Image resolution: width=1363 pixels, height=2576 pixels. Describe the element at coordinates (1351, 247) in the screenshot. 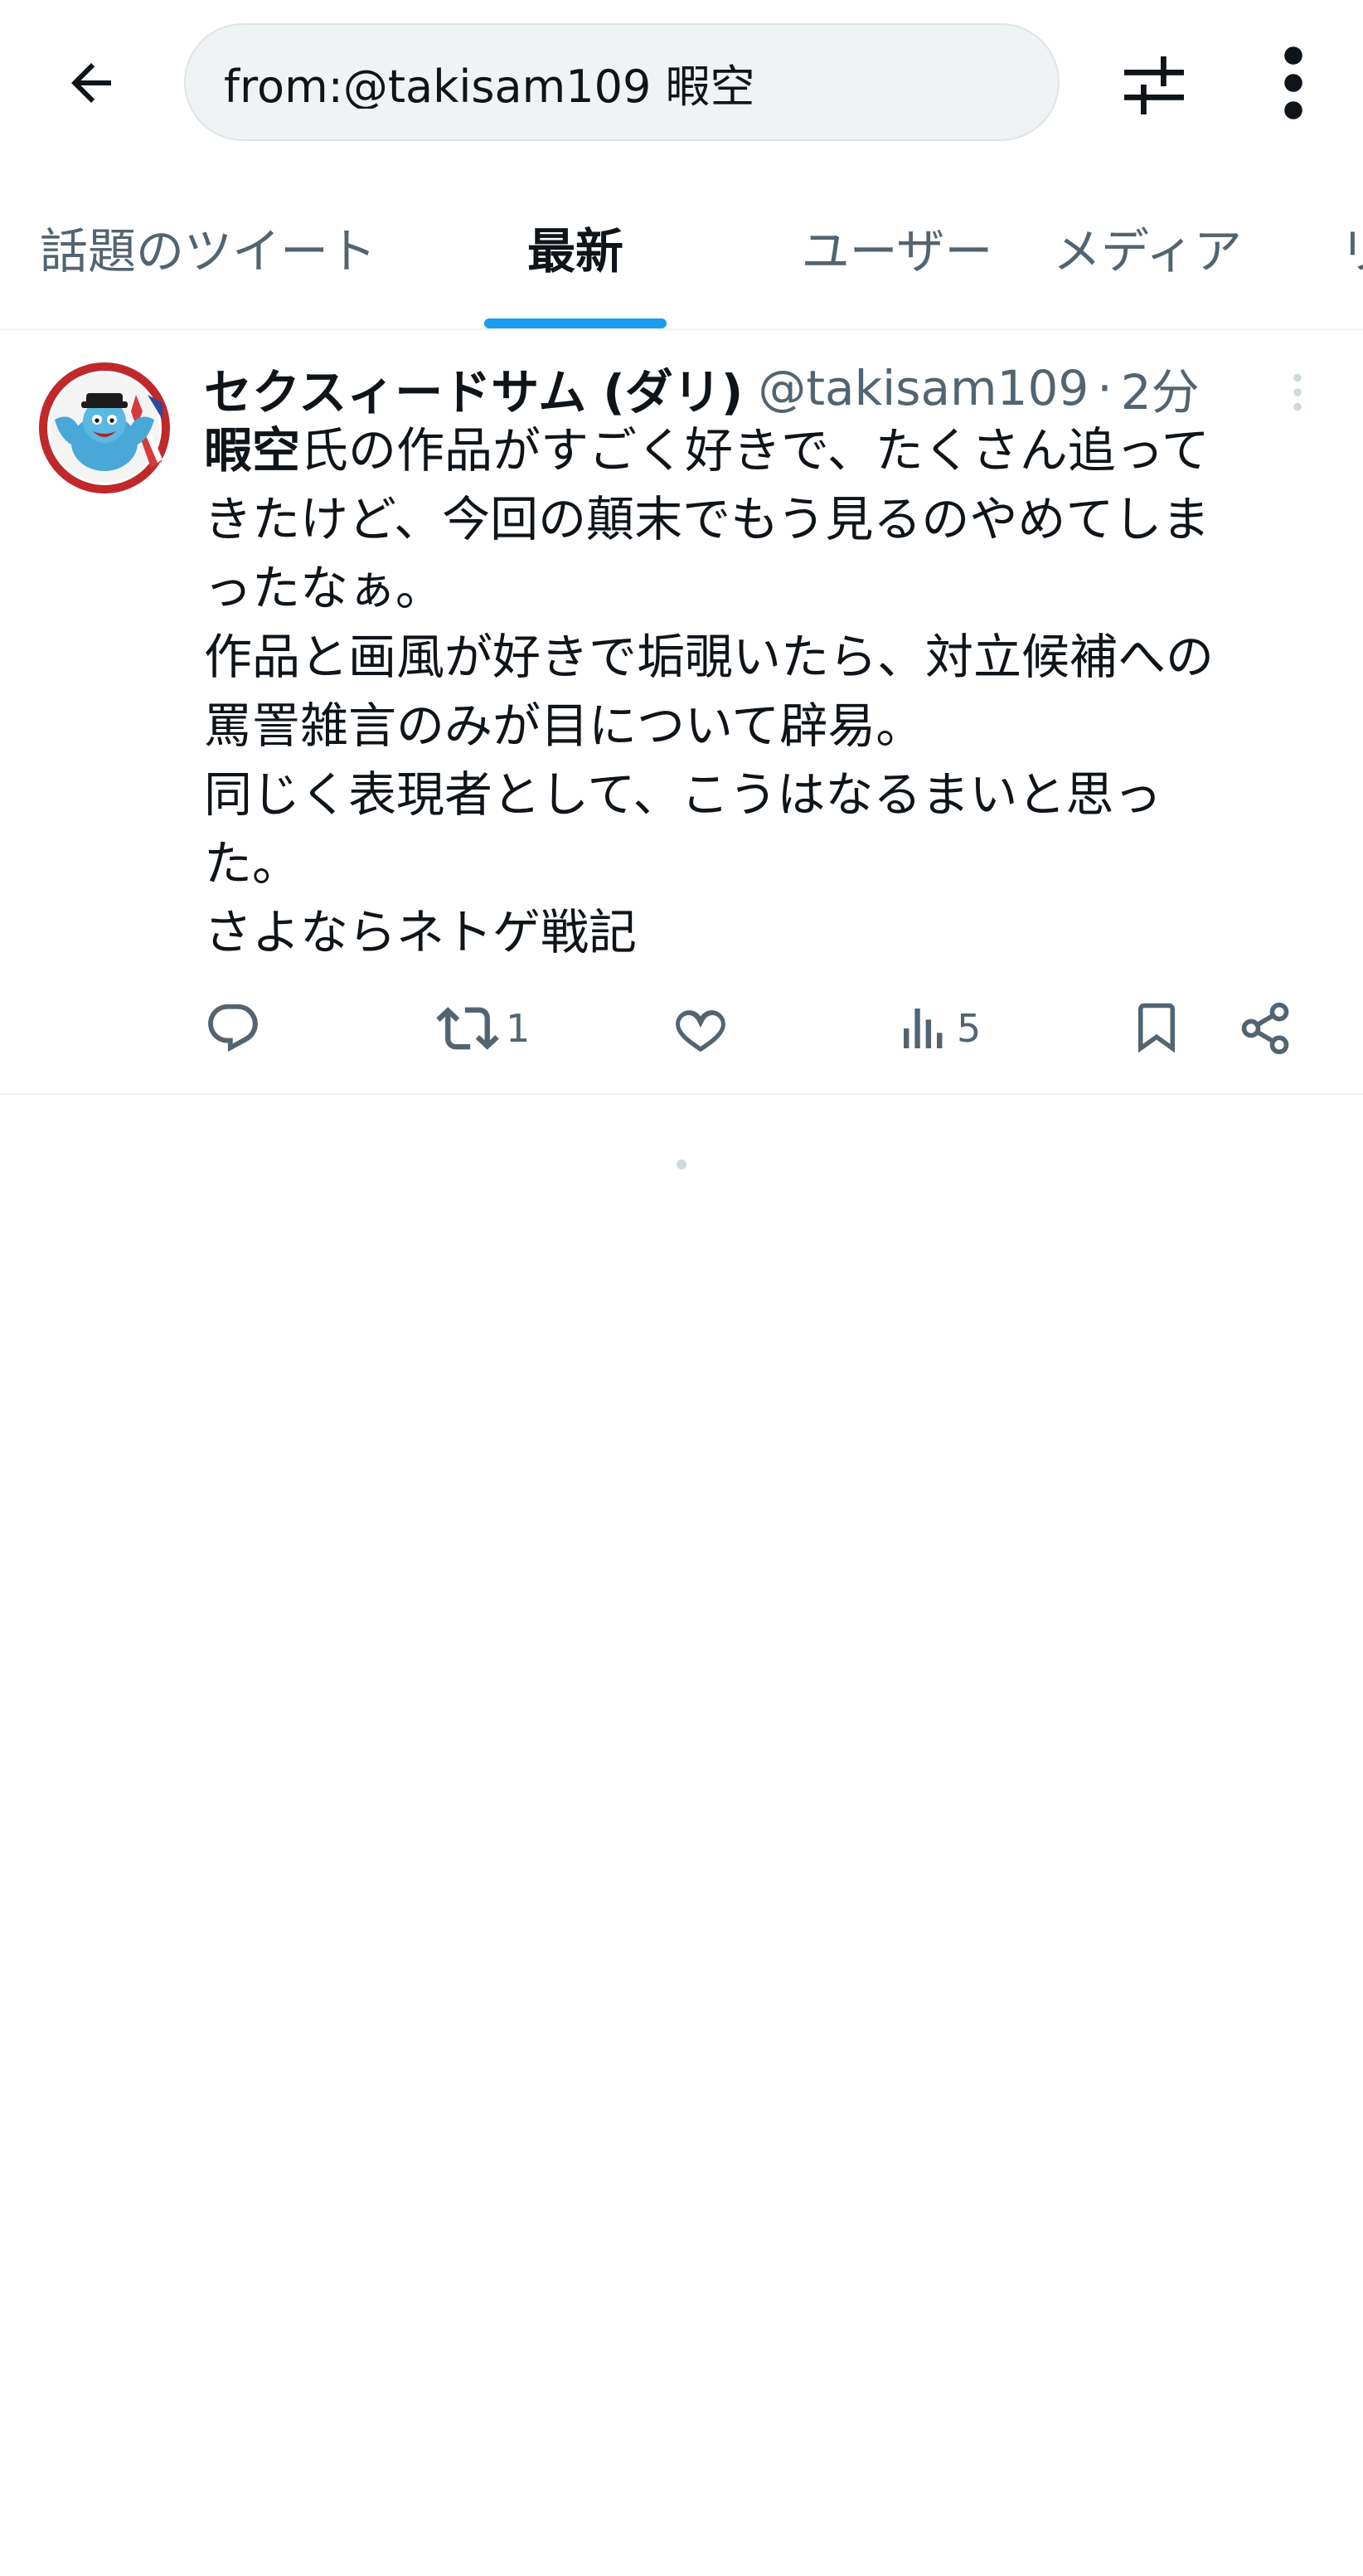

I see `tab-lists: リ` at that location.